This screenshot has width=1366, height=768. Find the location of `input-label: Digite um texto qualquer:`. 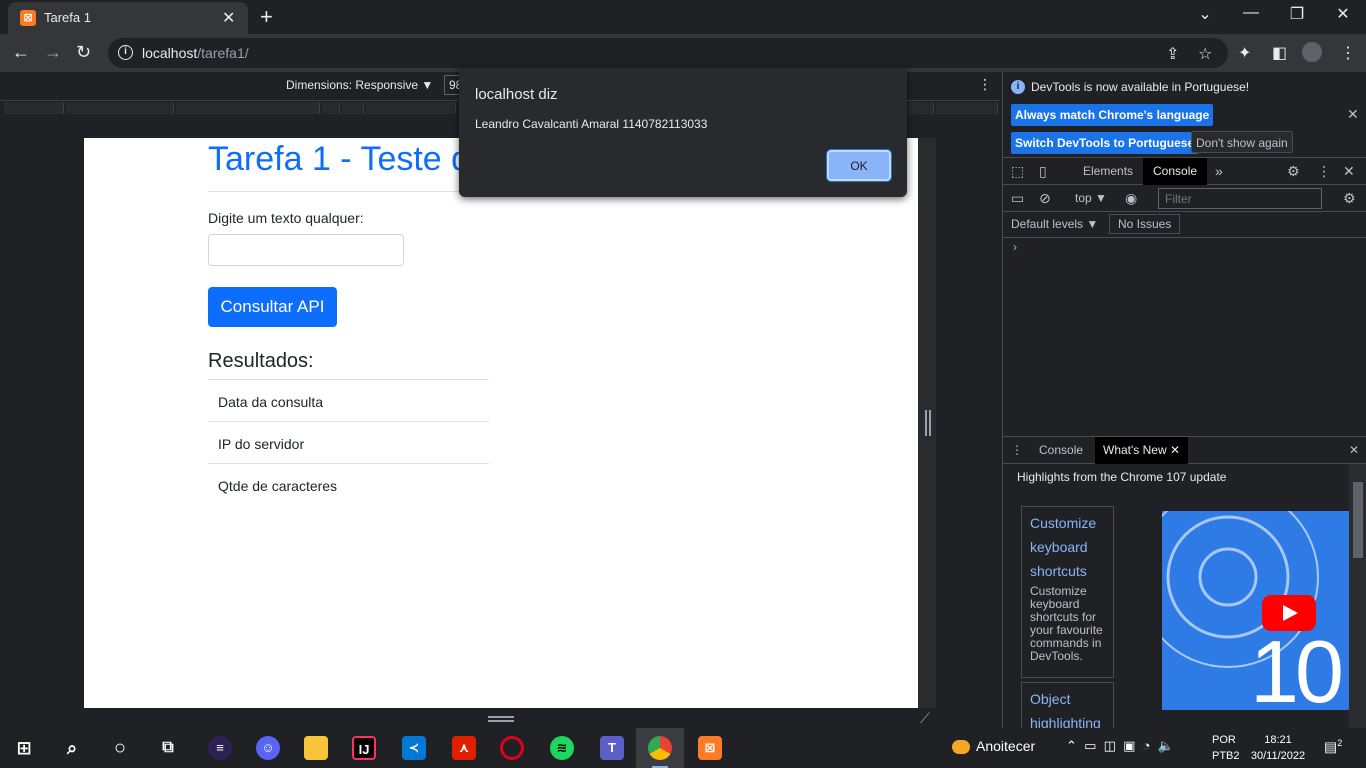

input-label: Digite um texto qualquer: is located at coordinates (286, 218).